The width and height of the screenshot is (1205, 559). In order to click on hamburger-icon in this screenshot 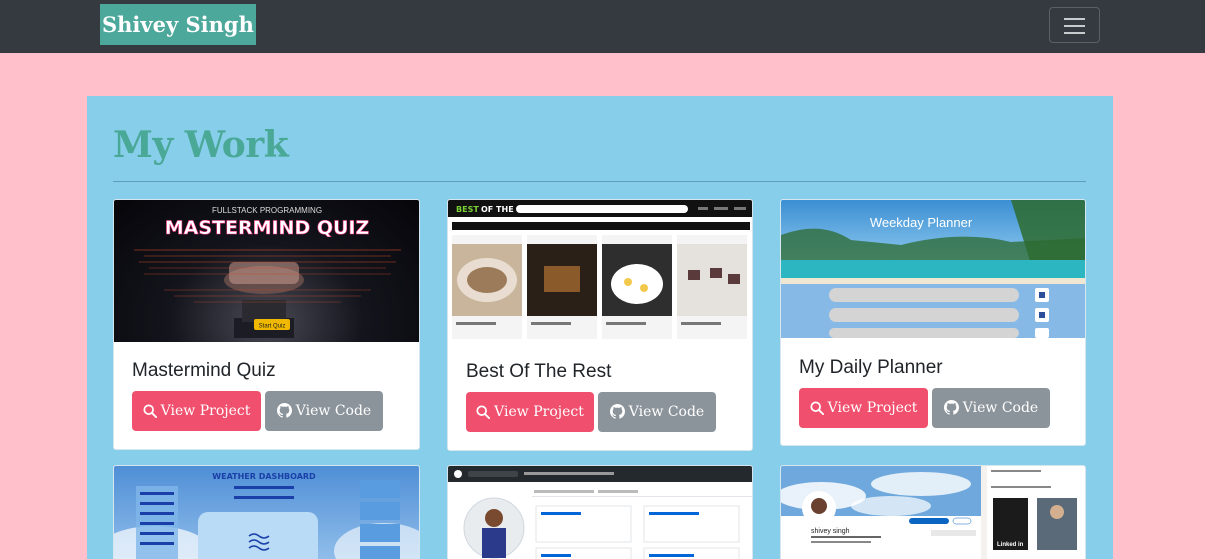, I will do `click(1074, 19)`.